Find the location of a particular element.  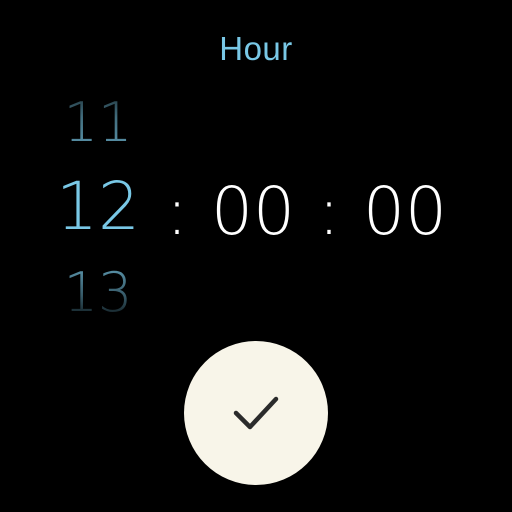

time-remainder: : 00 : 00 is located at coordinates (312, 212).